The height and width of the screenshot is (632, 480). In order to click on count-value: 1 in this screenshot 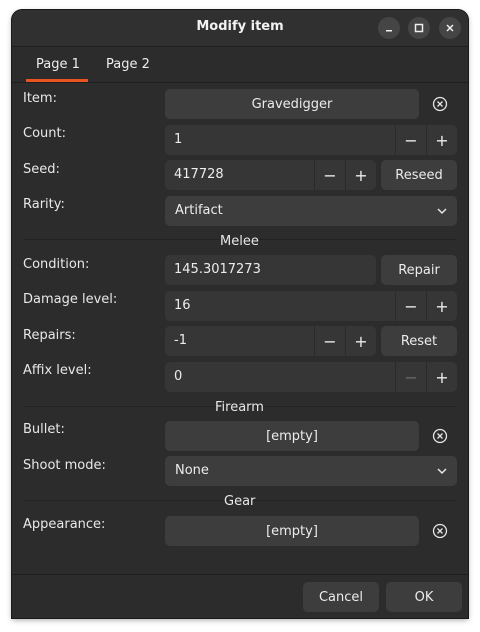, I will do `click(178, 139)`.